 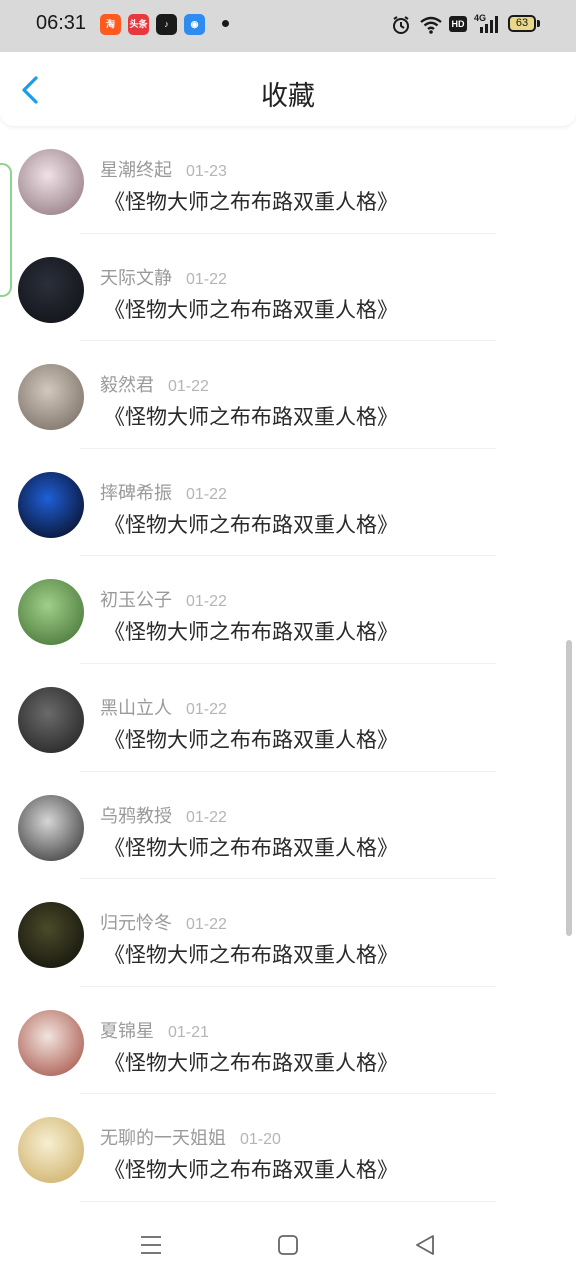 What do you see at coordinates (138, 24) in the screenshot?
I see `toutiao-app-icon: 头条` at bounding box center [138, 24].